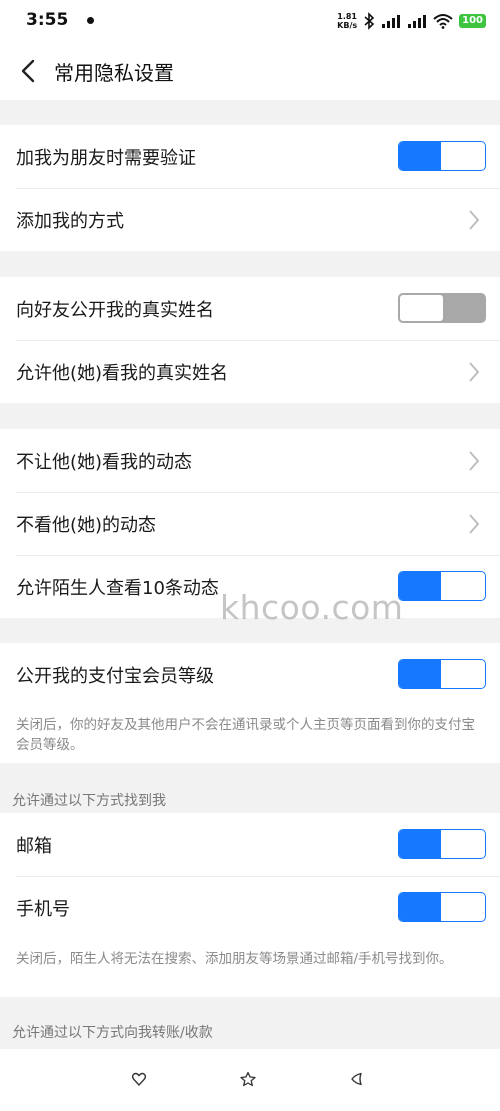 The width and height of the screenshot is (500, 1111). I want to click on row-hide-their-moments: 不看他(她)的动态, so click(250, 523).